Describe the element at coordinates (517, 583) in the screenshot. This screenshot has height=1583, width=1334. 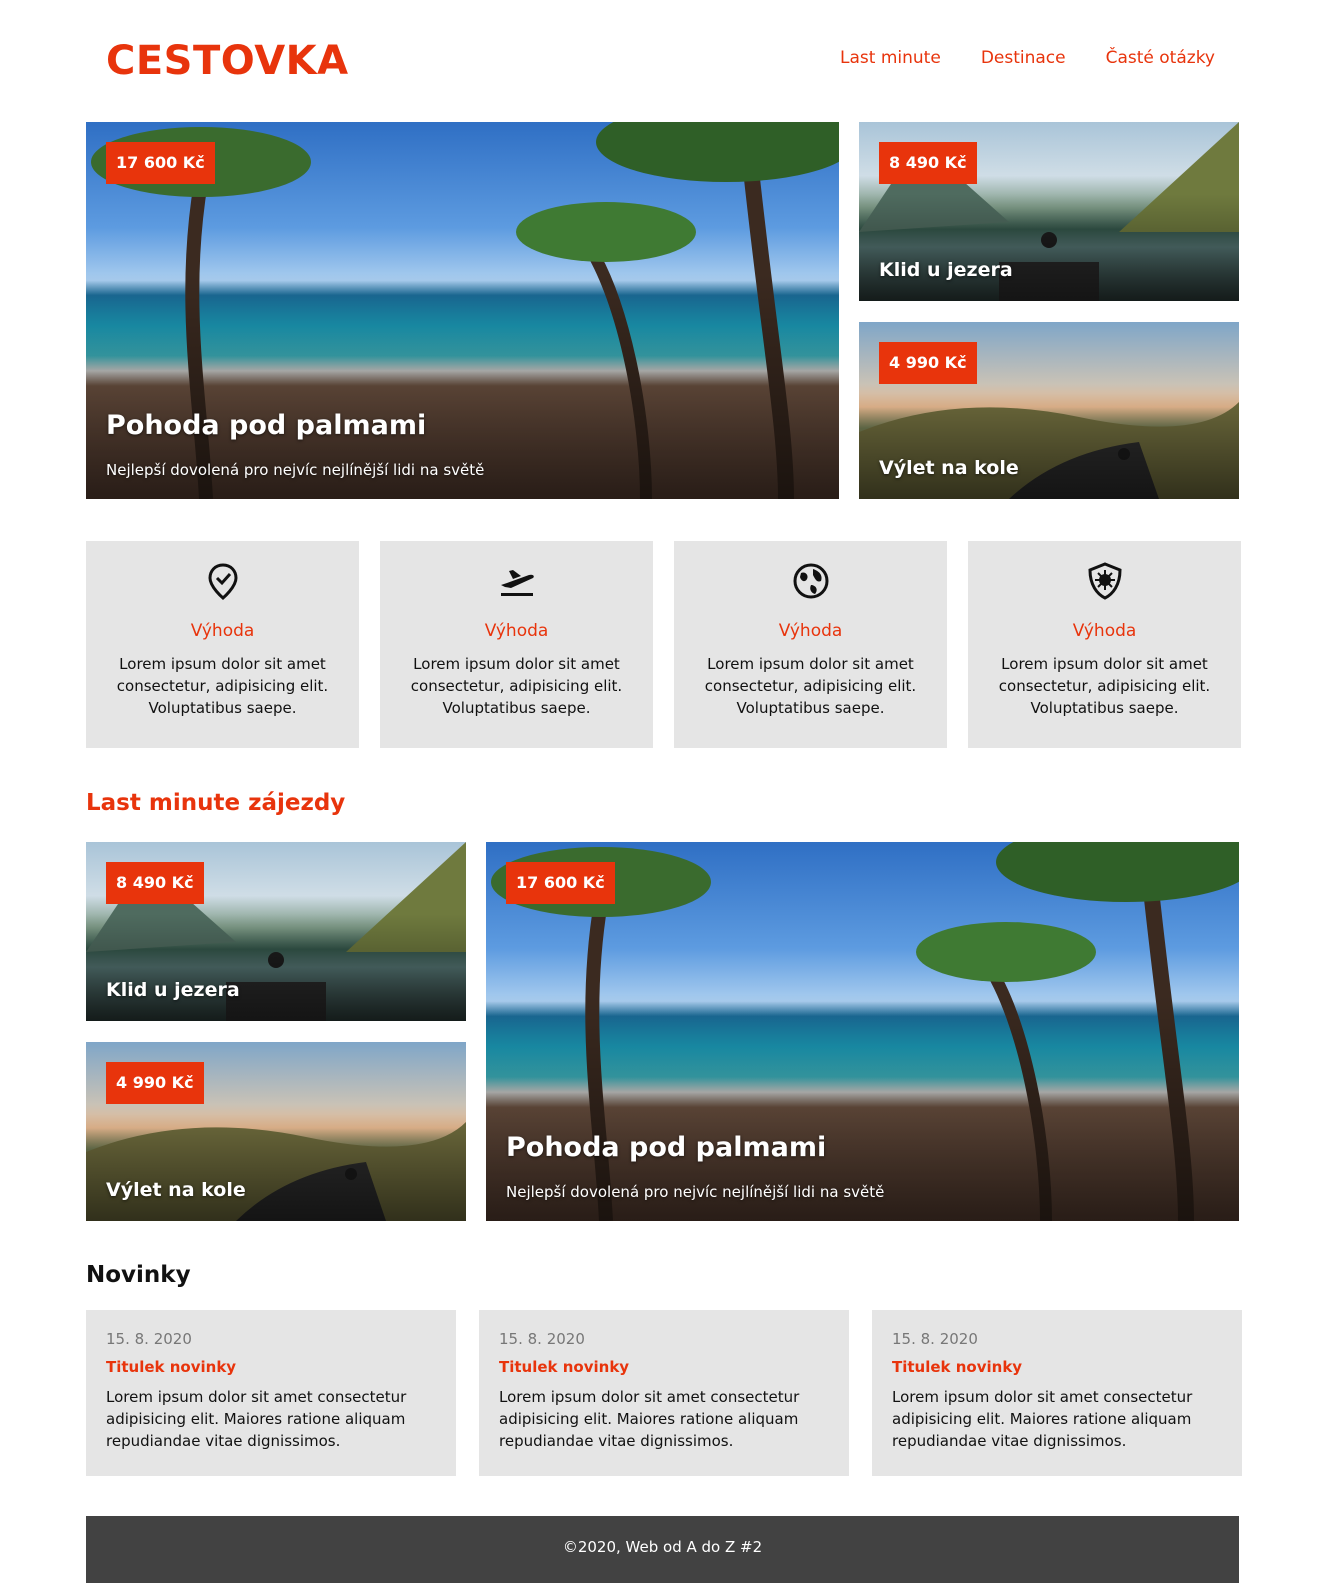
I see `plane-takeoff-icon` at that location.